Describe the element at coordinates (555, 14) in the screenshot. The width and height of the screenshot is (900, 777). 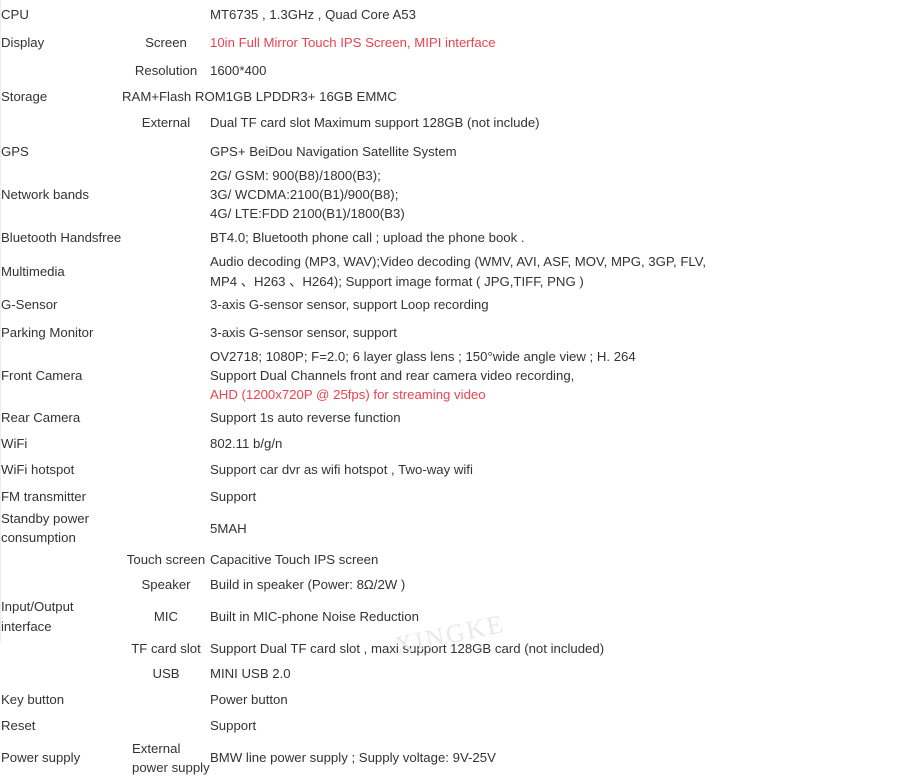
I see `spec-row-value: MT6735 , 1.3GHz , Quad Core A53` at that location.